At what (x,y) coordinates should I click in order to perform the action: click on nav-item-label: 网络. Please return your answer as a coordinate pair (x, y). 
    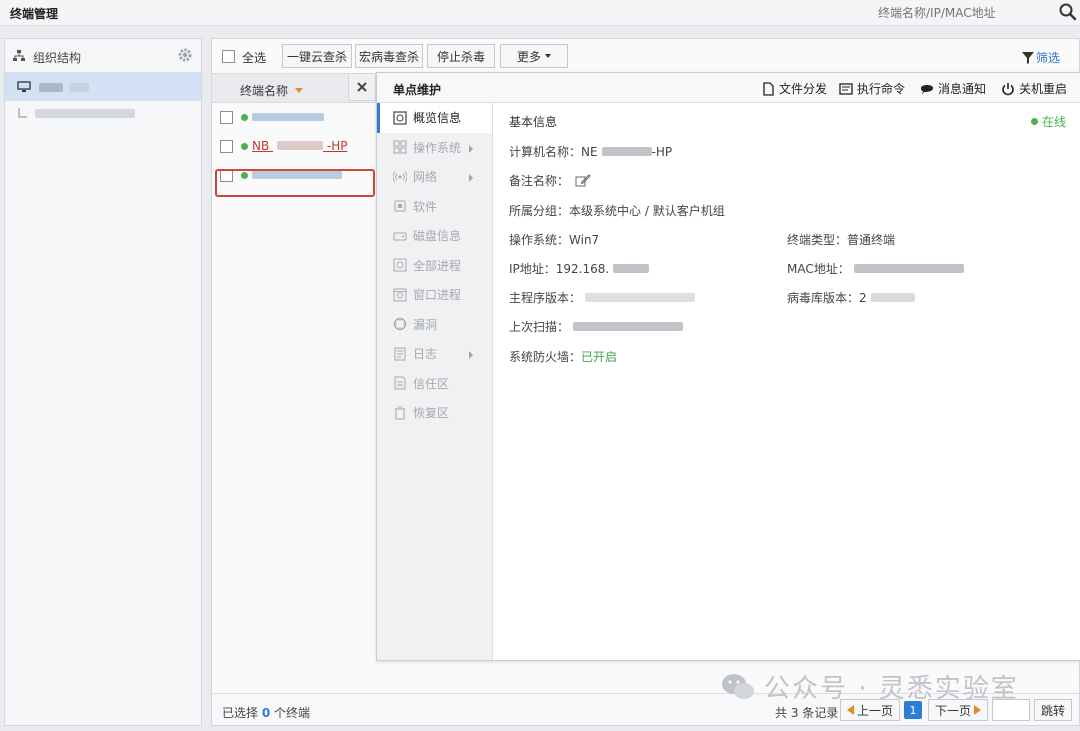
    Looking at the image, I should click on (425, 177).